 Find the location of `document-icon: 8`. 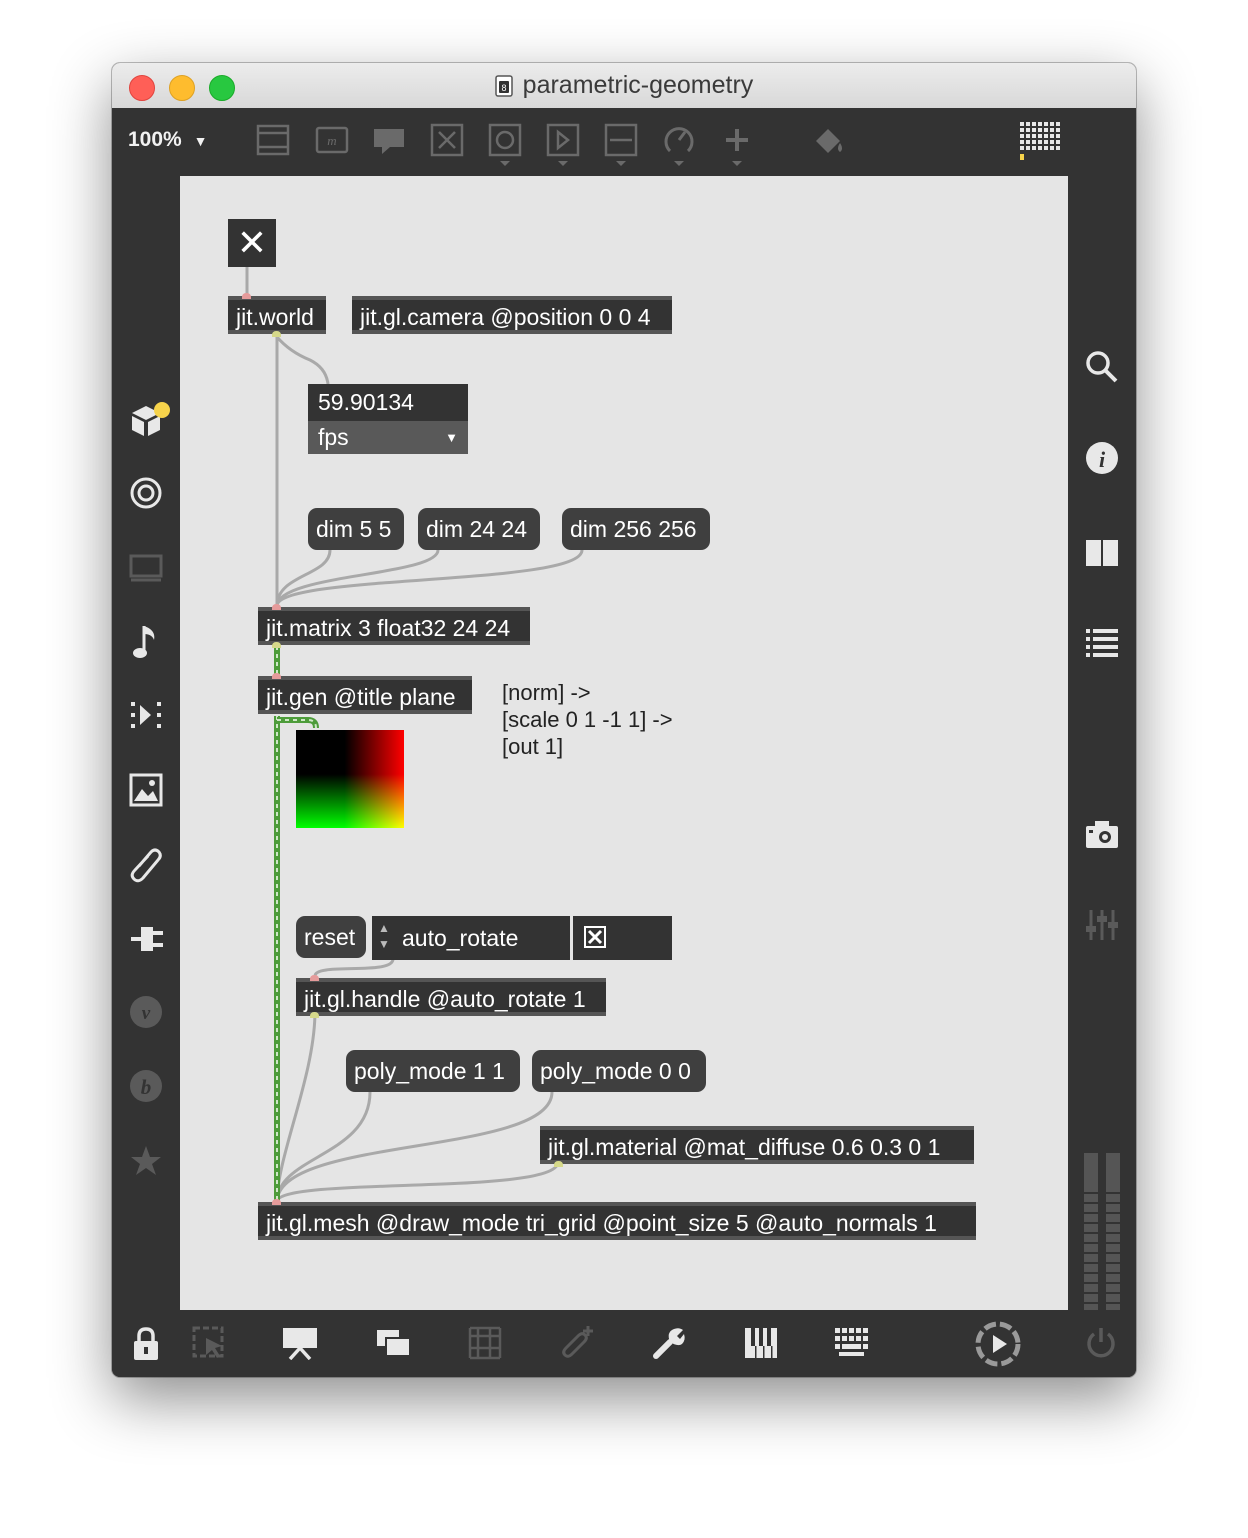

document-icon: 8 is located at coordinates (503, 85).